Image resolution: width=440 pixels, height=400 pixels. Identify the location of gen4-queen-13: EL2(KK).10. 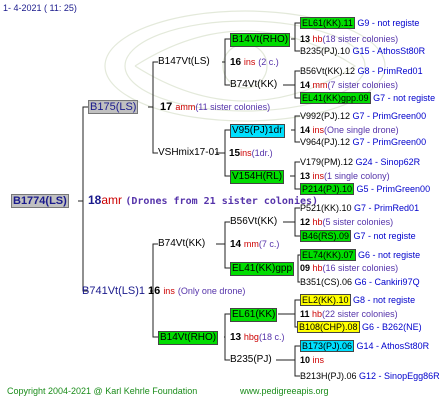
(325, 300).